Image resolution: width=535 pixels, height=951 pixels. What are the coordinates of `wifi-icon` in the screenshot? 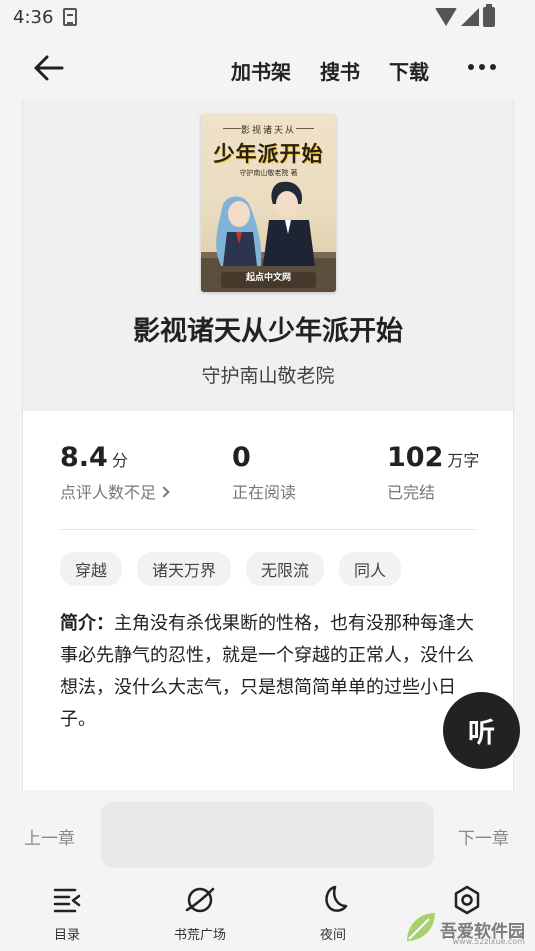 It's located at (446, 17).